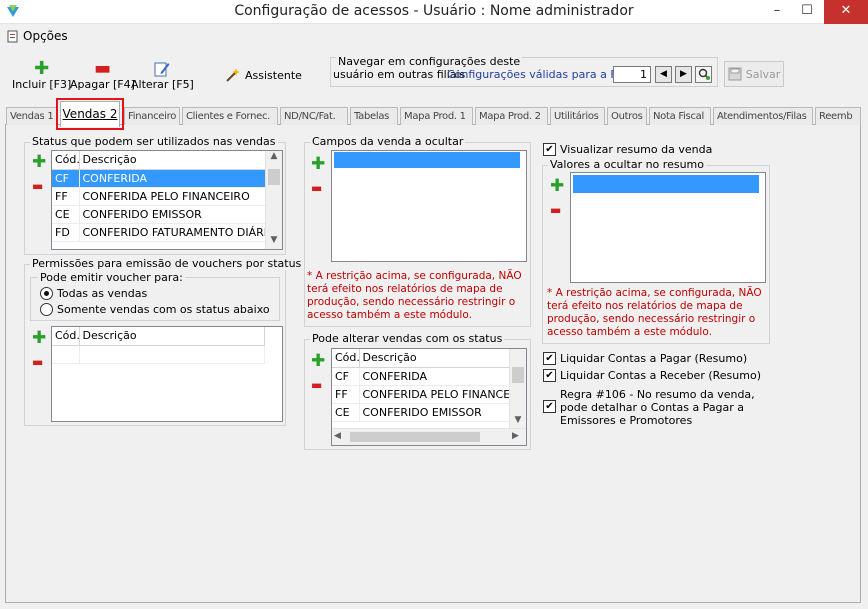 This screenshot has height=609, width=868. What do you see at coordinates (763, 116) in the screenshot?
I see `tab-atendimentos-filas: Atendimentos/Filas` at bounding box center [763, 116].